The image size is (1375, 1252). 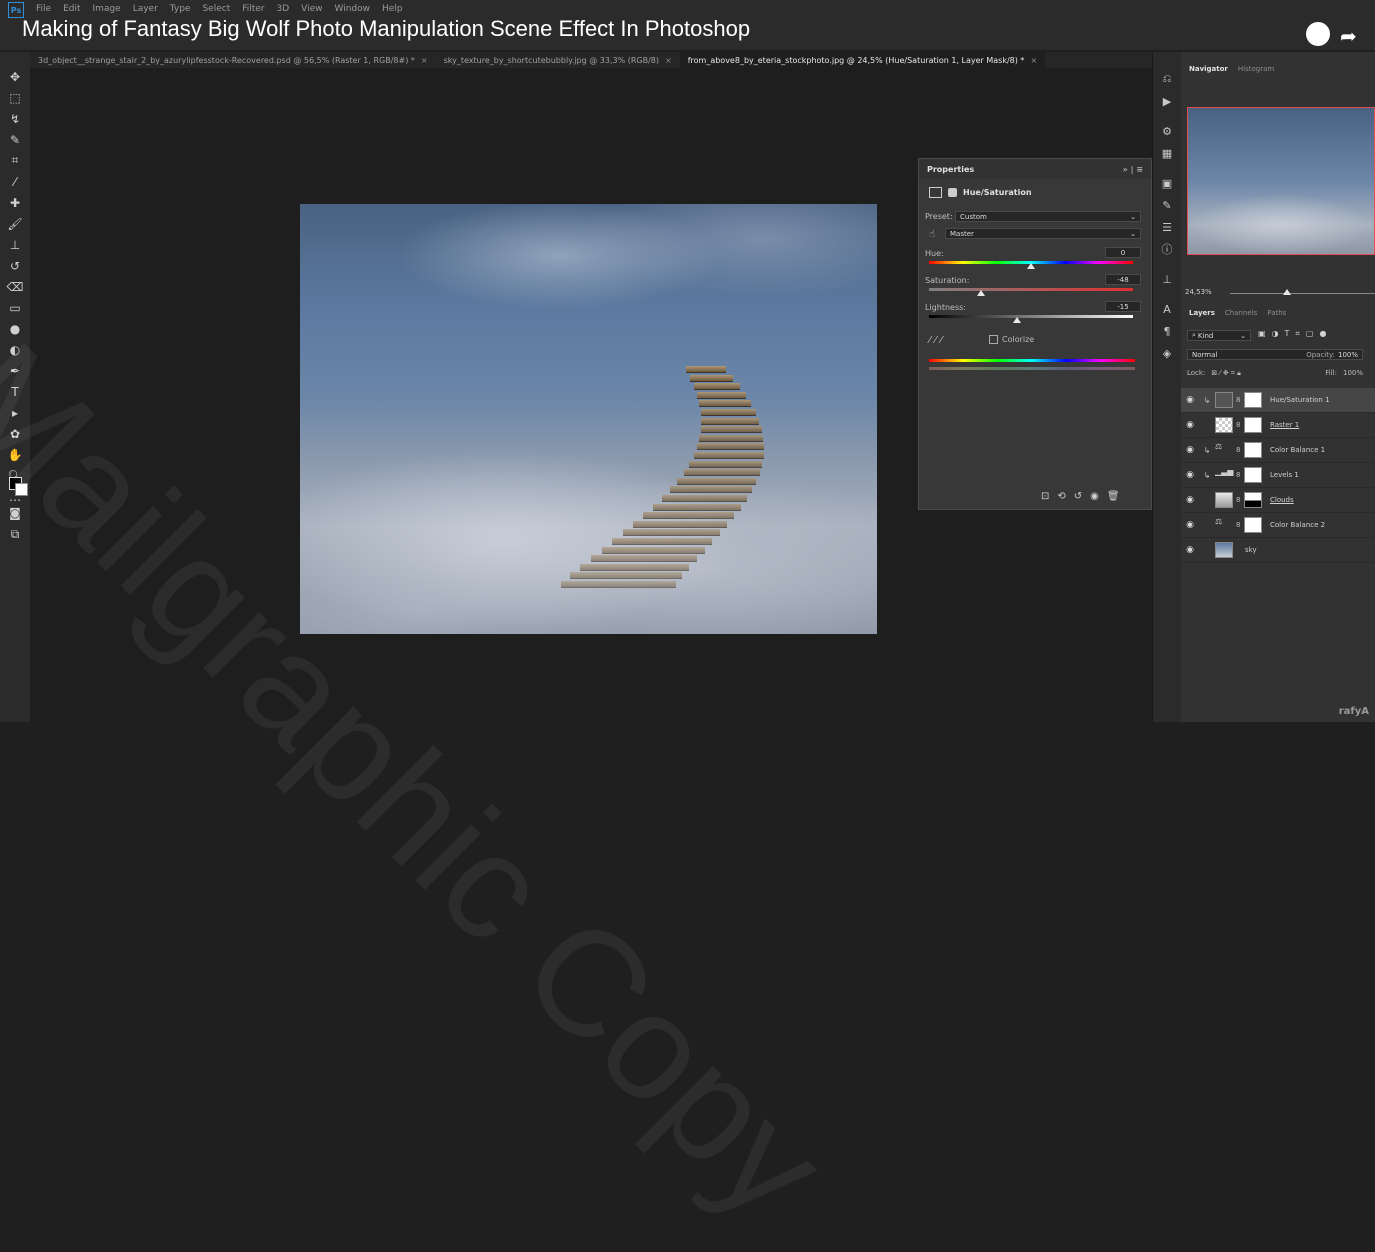 What do you see at coordinates (15, 223) in the screenshot?
I see `brush-tool-icon: 🖌` at bounding box center [15, 223].